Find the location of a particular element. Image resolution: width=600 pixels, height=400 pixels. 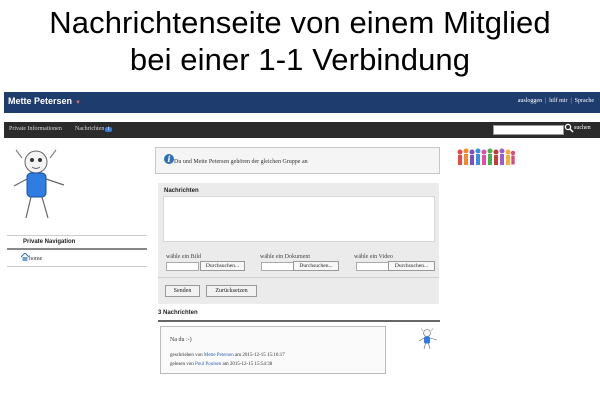

home-icon is located at coordinates (25, 257).